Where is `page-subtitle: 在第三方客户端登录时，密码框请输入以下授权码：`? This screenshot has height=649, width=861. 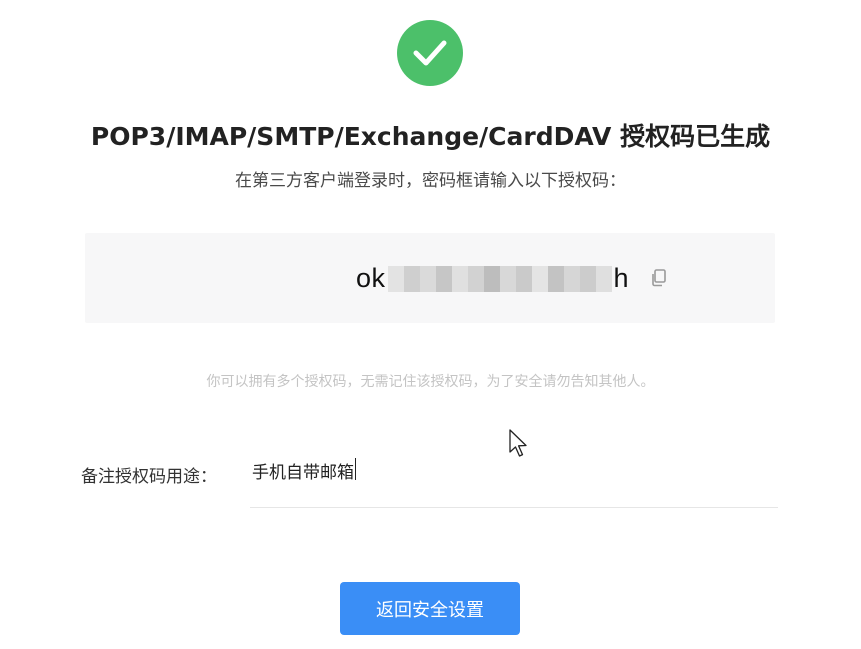 page-subtitle: 在第三方客户端登录时，密码框请输入以下授权码： is located at coordinates (430, 181).